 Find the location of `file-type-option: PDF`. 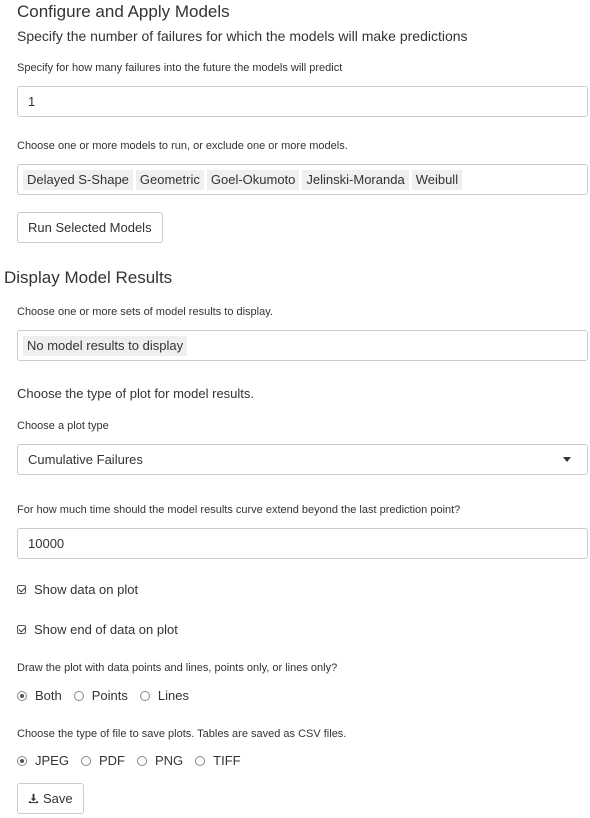

file-type-option: PDF is located at coordinates (102, 760).